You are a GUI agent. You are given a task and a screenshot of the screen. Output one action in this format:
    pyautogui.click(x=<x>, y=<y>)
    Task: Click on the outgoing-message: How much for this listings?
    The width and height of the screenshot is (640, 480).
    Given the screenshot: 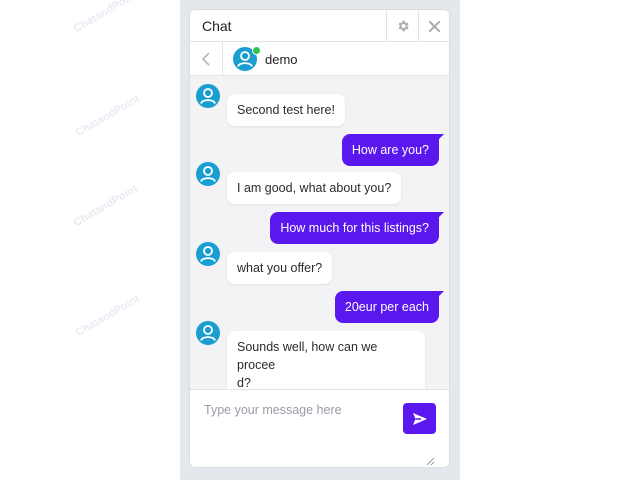 What is the action you would take?
    pyautogui.click(x=357, y=228)
    